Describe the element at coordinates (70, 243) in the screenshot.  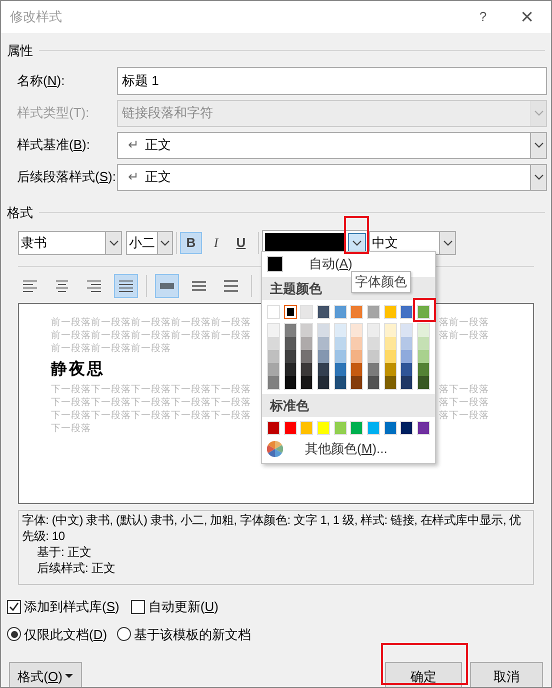
I see `font-select: 隶书` at that location.